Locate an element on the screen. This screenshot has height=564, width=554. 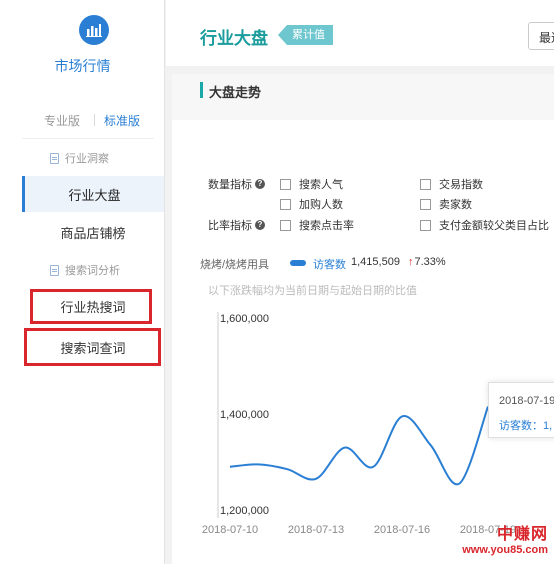
sidebar-item-industry-overview: 行业大盘 is located at coordinates (93, 194).